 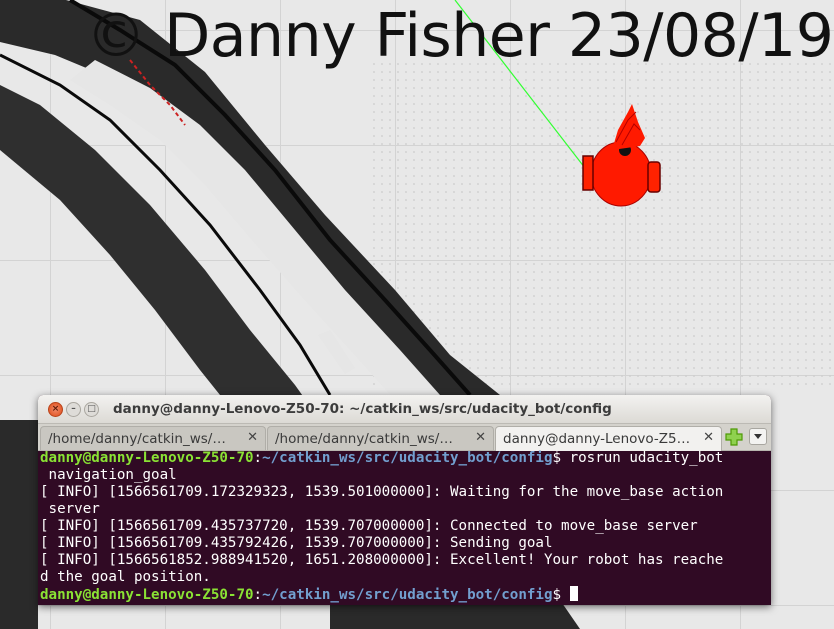 I want to click on add-tab-icon, so click(x=734, y=437).